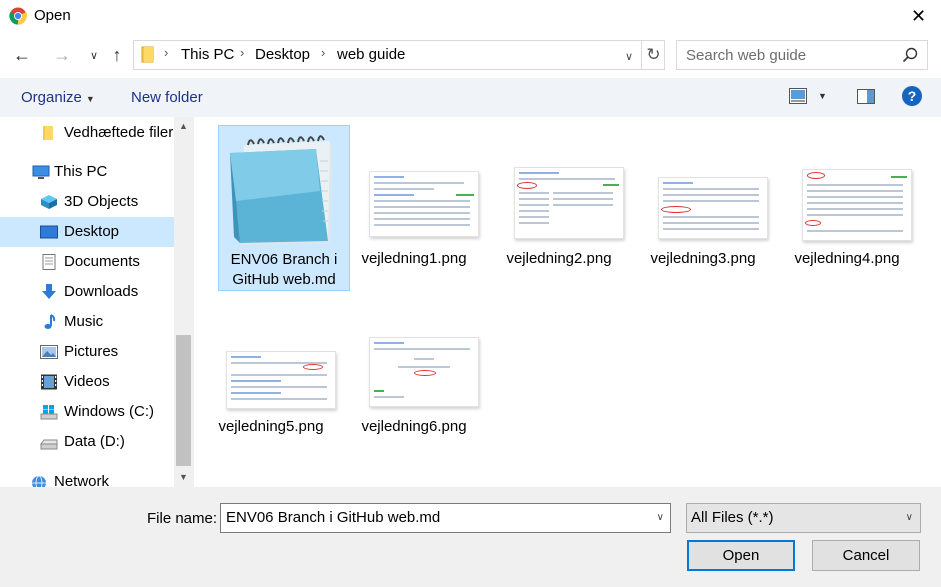 The image size is (941, 587). I want to click on caret-down-icon: ▼, so click(90, 99).